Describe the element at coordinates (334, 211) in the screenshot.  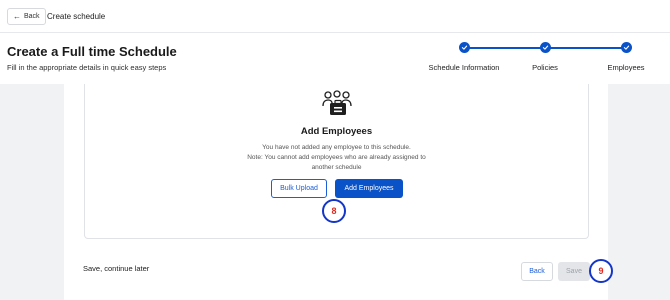
I see `step-marker-badge: 8` at that location.